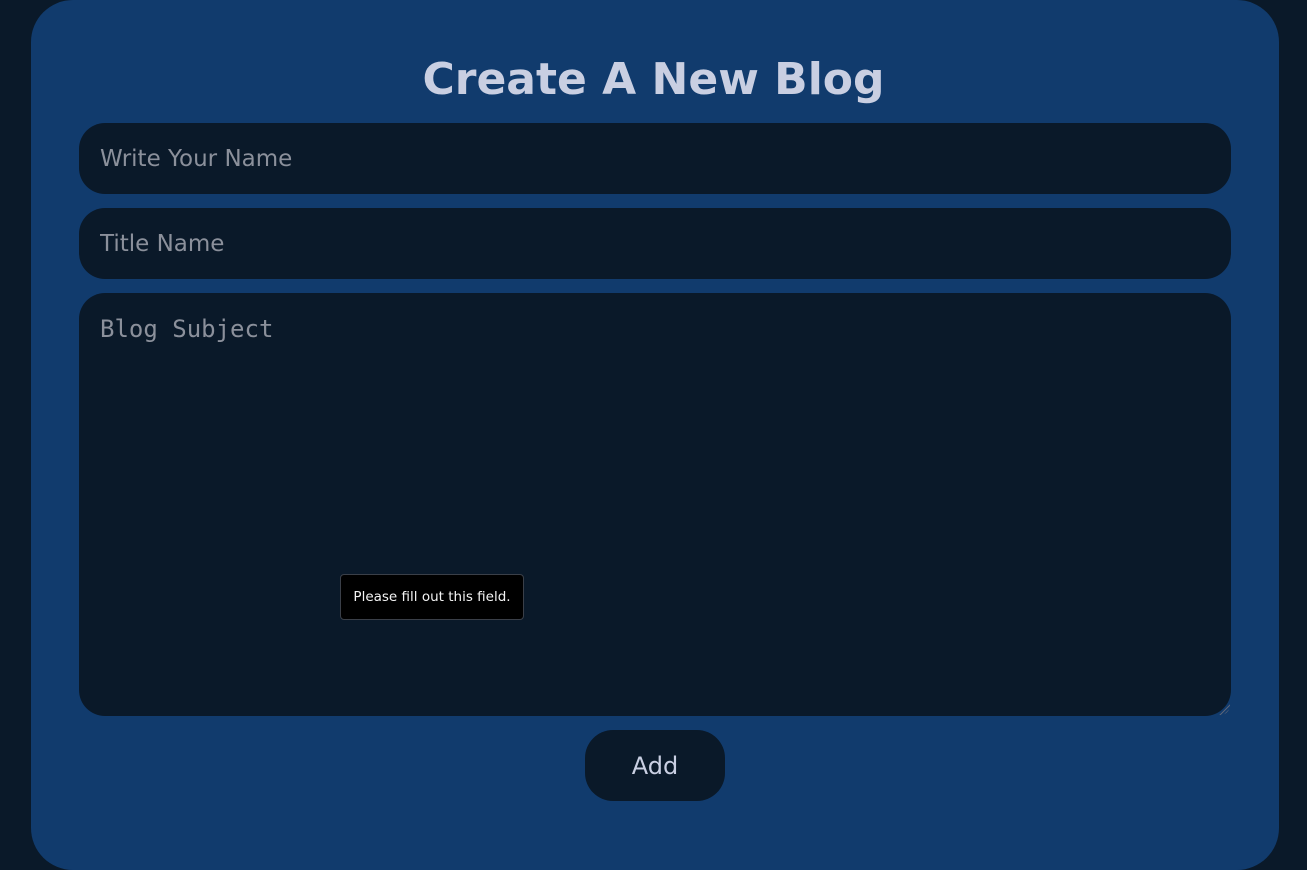 Image resolution: width=1307 pixels, height=870 pixels. What do you see at coordinates (655, 158) in the screenshot?
I see `author-name-input` at bounding box center [655, 158].